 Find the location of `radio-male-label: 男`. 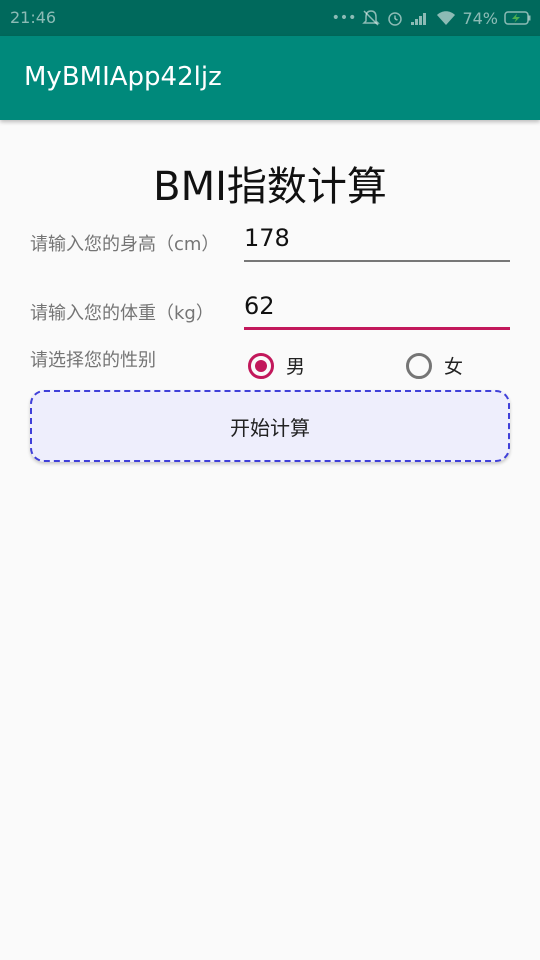

radio-male-label: 男 is located at coordinates (296, 367).